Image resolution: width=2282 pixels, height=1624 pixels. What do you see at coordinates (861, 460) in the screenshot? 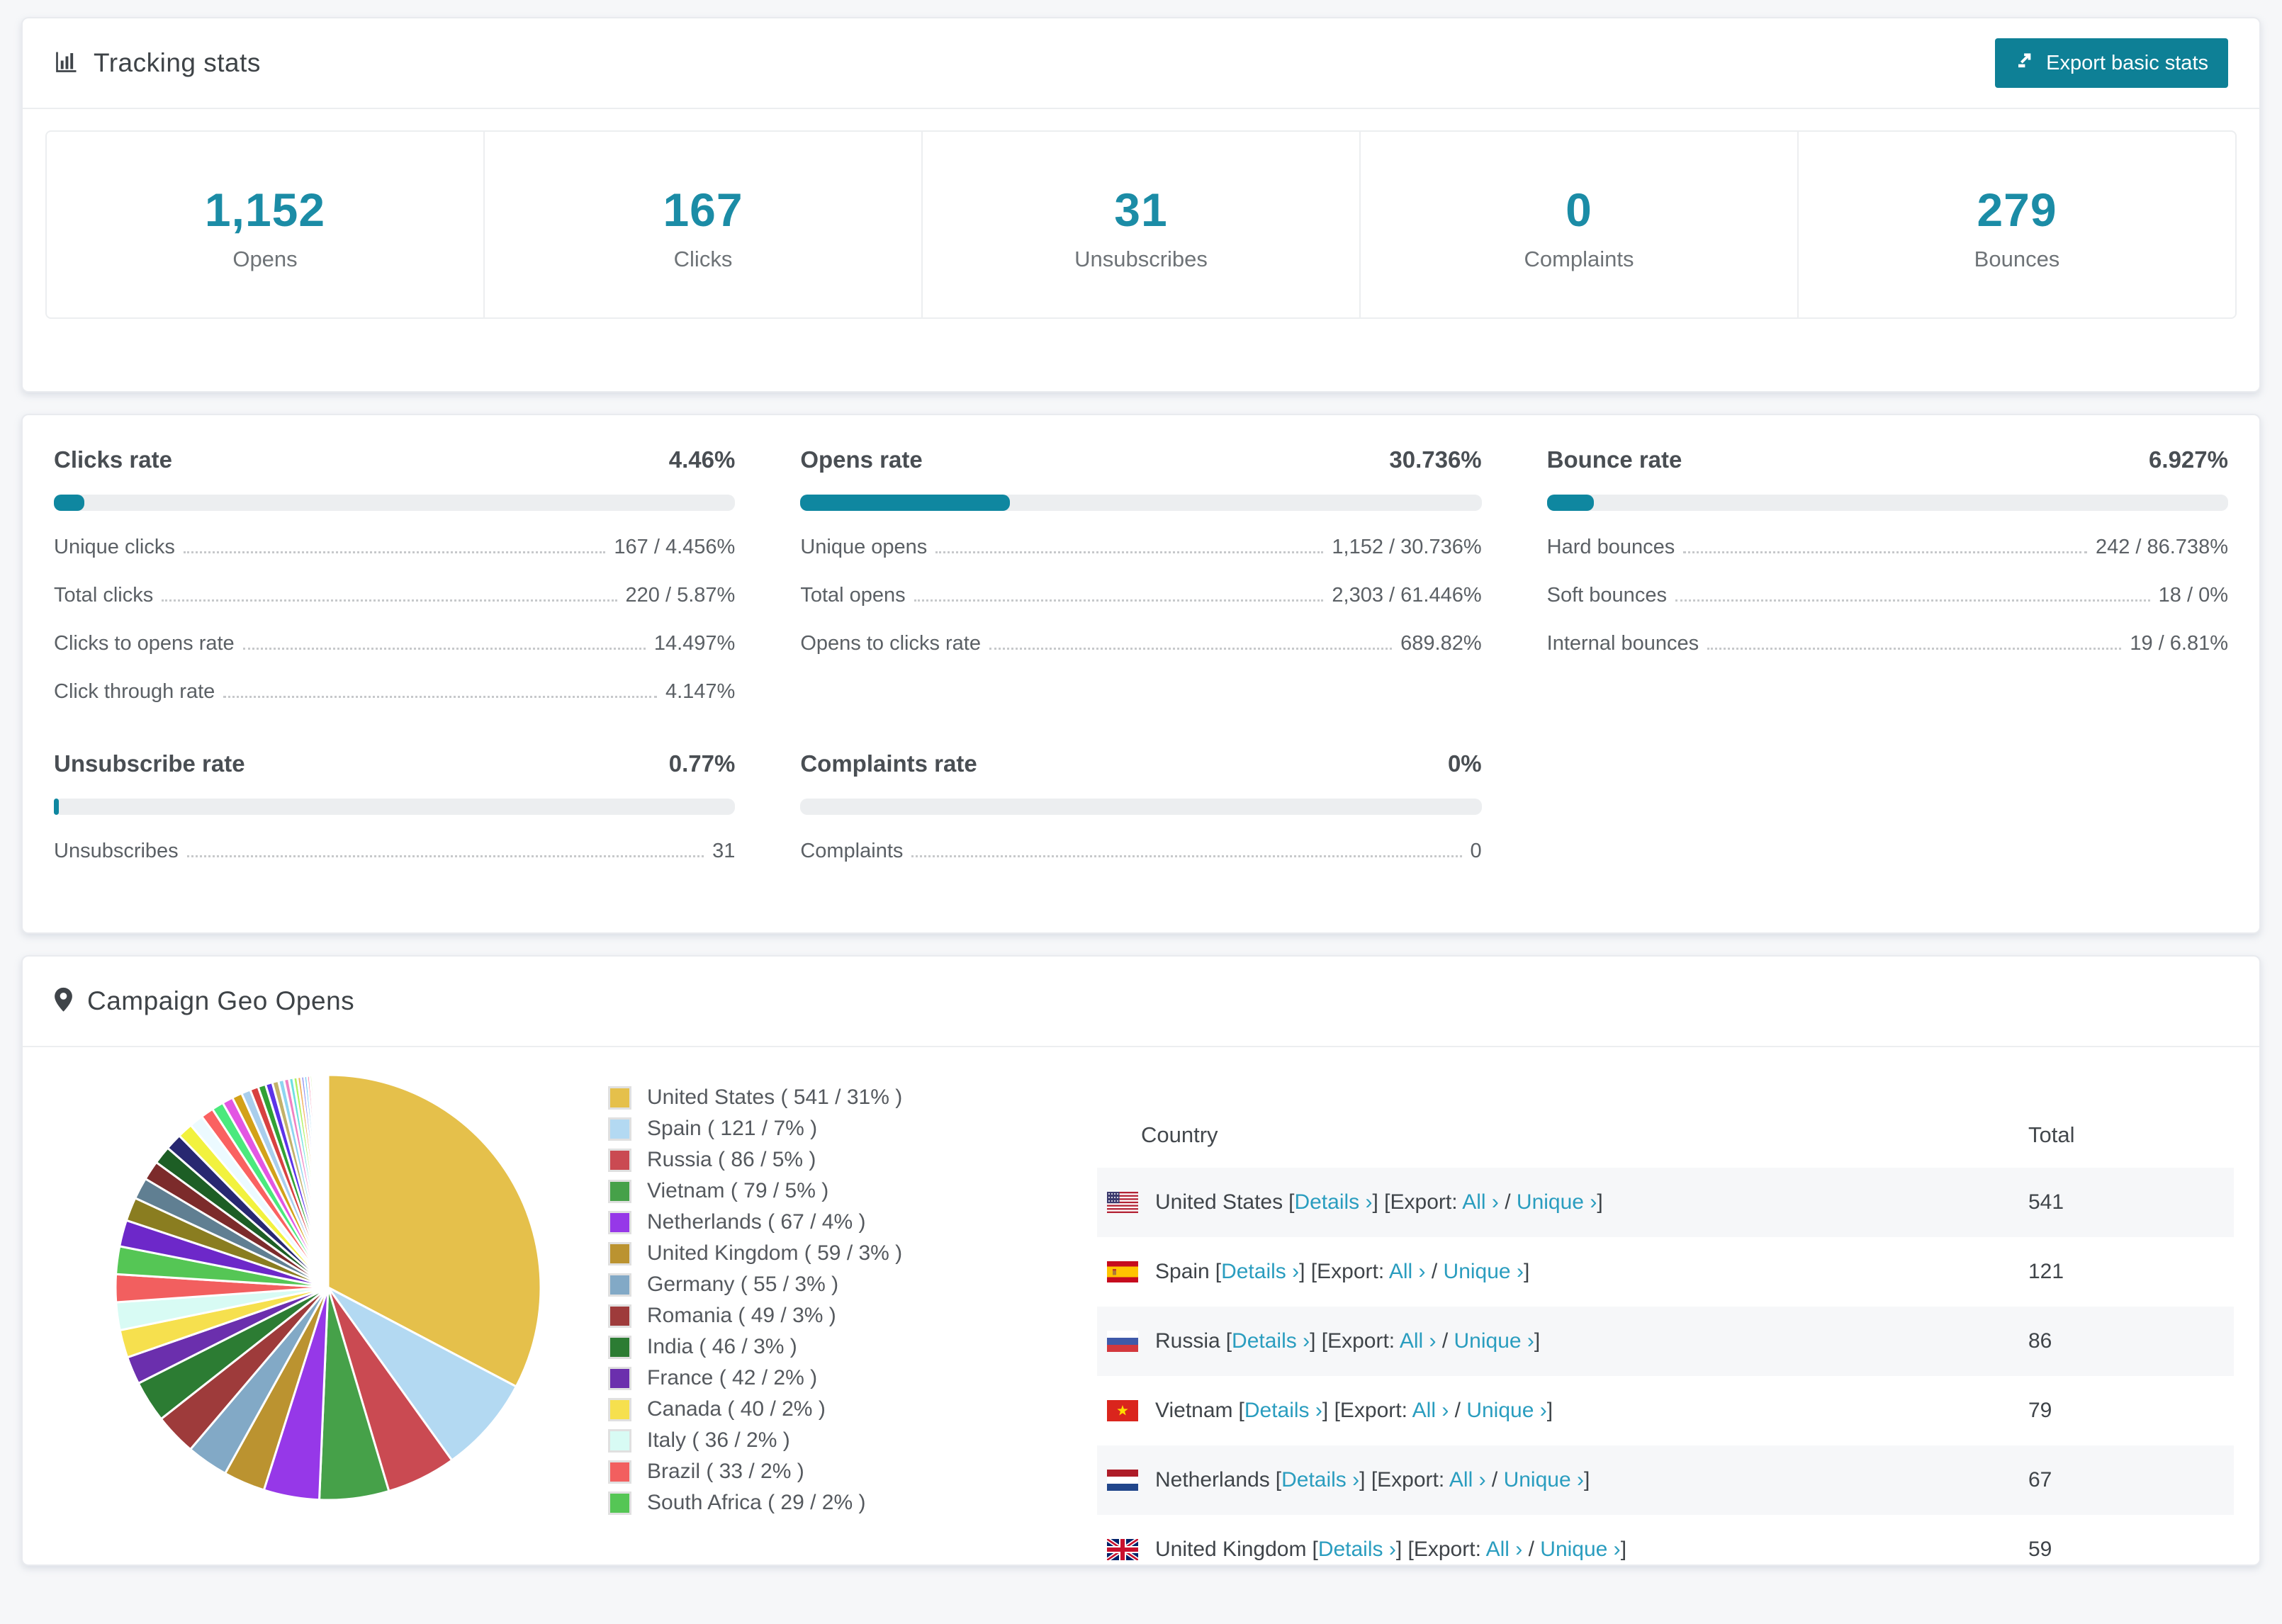
I see `rate-title: Opens rate` at bounding box center [861, 460].